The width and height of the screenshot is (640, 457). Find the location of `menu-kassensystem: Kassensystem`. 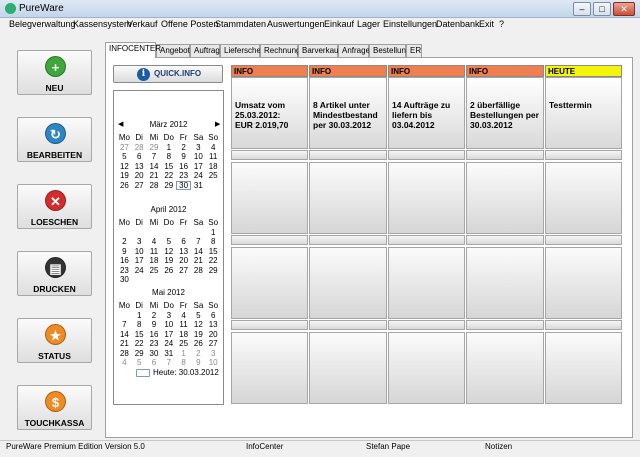

menu-kassensystem: Kassensystem is located at coordinates (102, 24).